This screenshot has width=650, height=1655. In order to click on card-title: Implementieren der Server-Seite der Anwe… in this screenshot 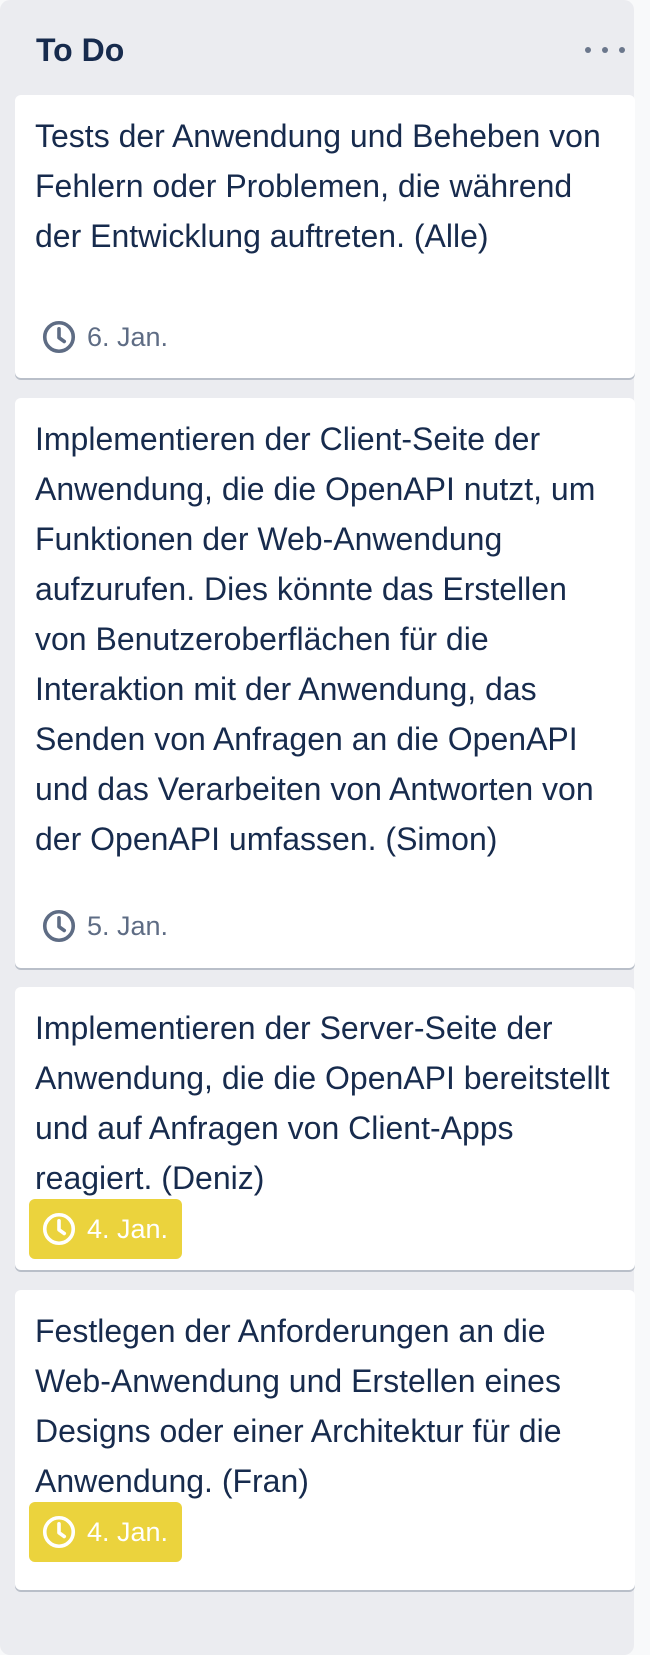, I will do `click(322, 1103)`.